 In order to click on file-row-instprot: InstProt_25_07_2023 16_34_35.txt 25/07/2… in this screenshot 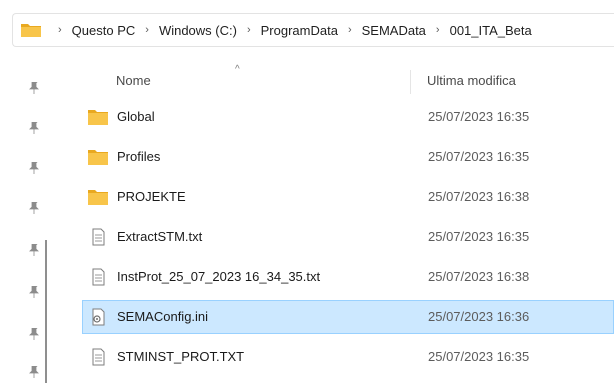, I will do `click(348, 277)`.